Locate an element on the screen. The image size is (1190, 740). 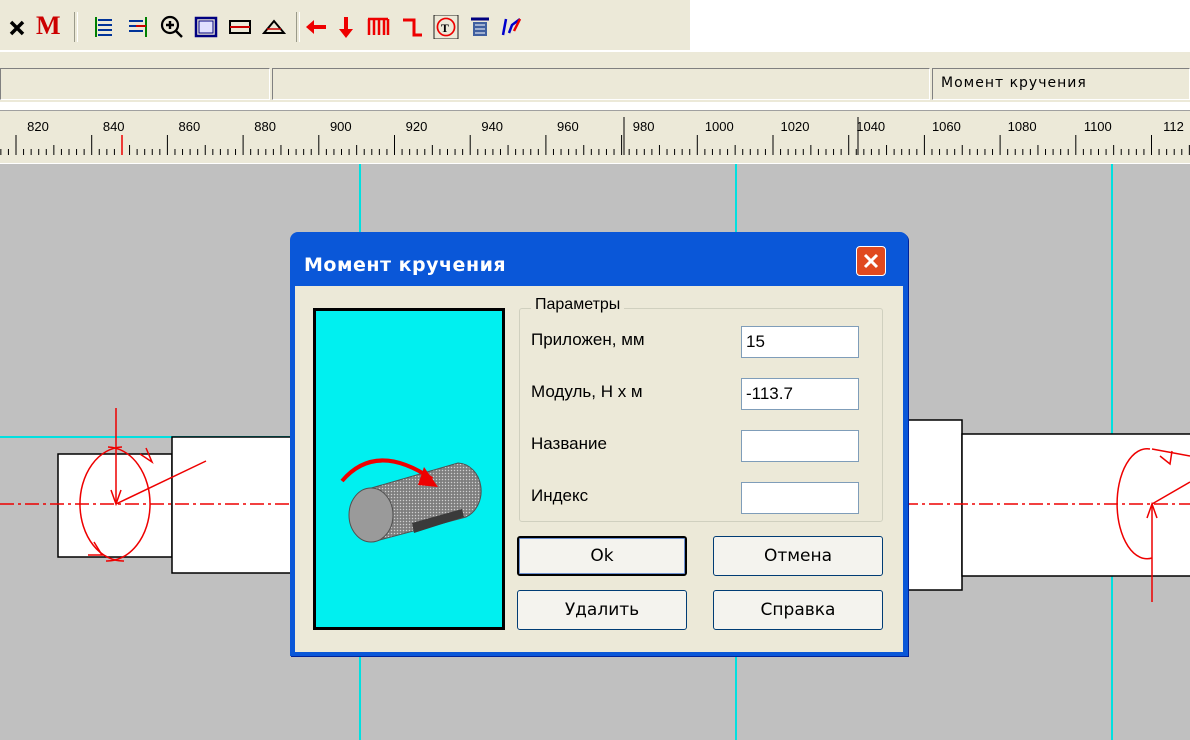
name-input is located at coordinates (800, 446).